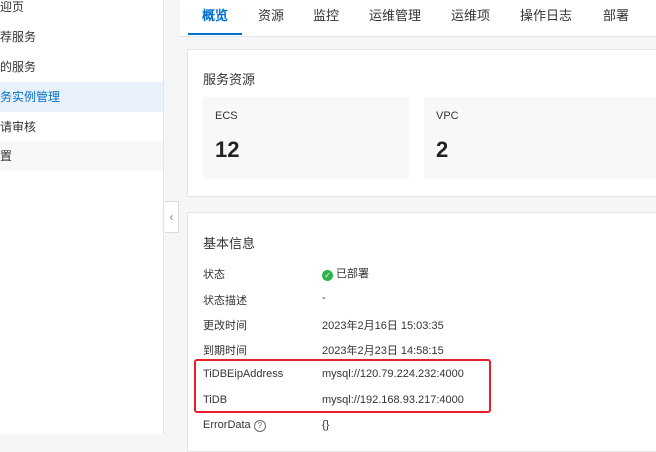  Describe the element at coordinates (306, 138) in the screenshot. I see `ecs-stat: ECS 12` at that location.